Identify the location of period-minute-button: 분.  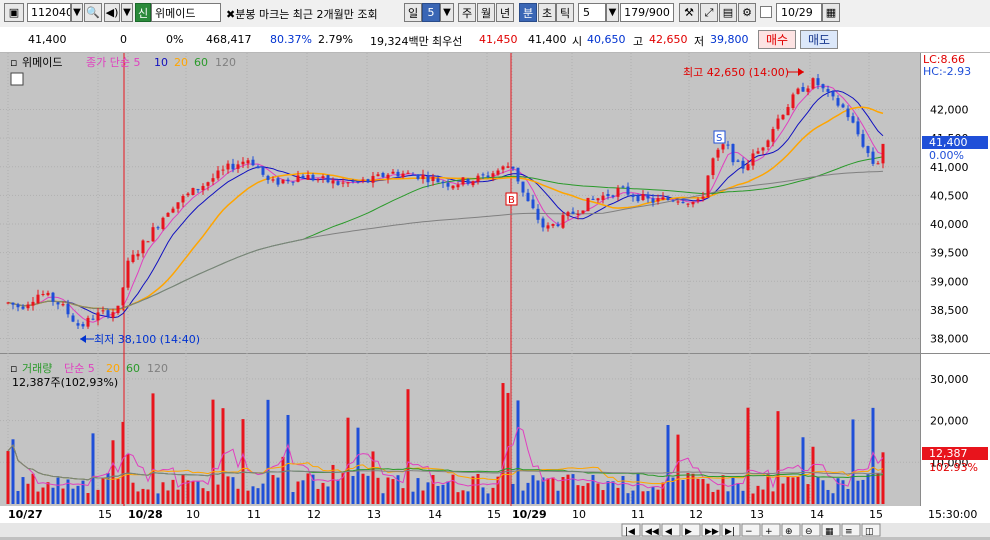
(528, 12).